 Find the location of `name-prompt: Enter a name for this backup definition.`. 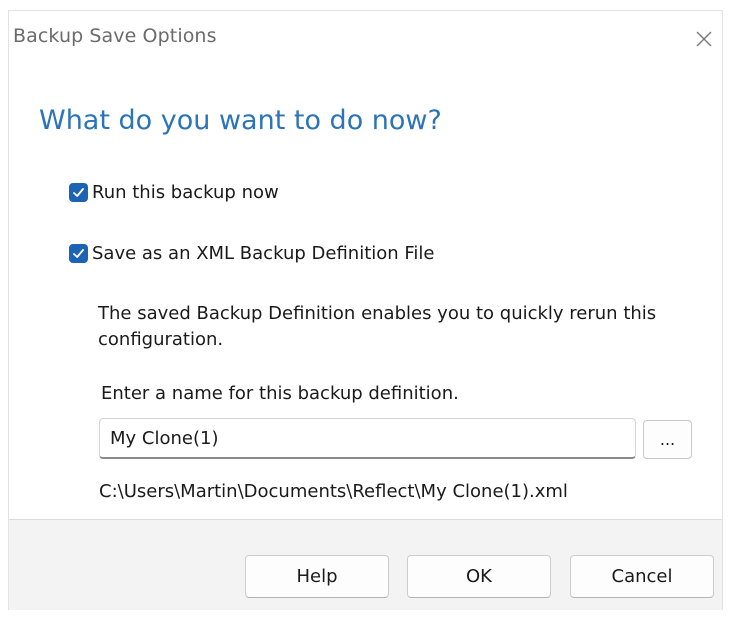

name-prompt: Enter a name for this backup definition. is located at coordinates (280, 393).